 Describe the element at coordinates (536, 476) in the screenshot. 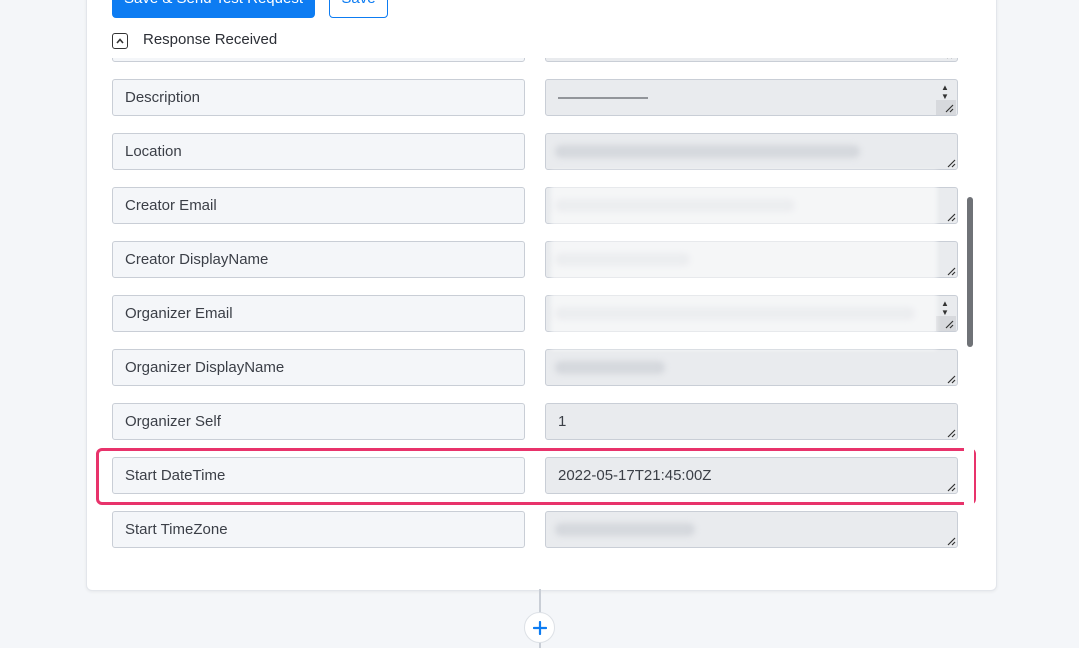

I see `highlight-start-datetime` at that location.